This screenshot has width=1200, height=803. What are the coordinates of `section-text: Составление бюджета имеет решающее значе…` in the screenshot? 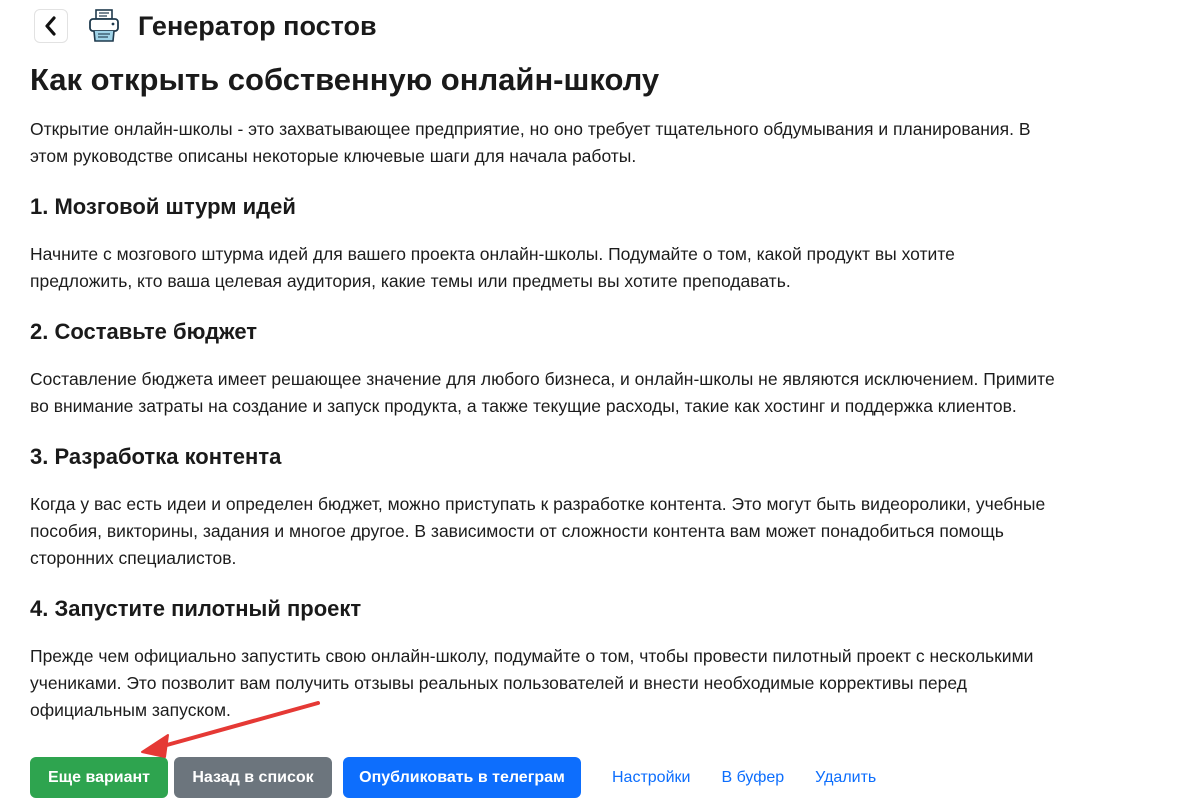 It's located at (542, 392).